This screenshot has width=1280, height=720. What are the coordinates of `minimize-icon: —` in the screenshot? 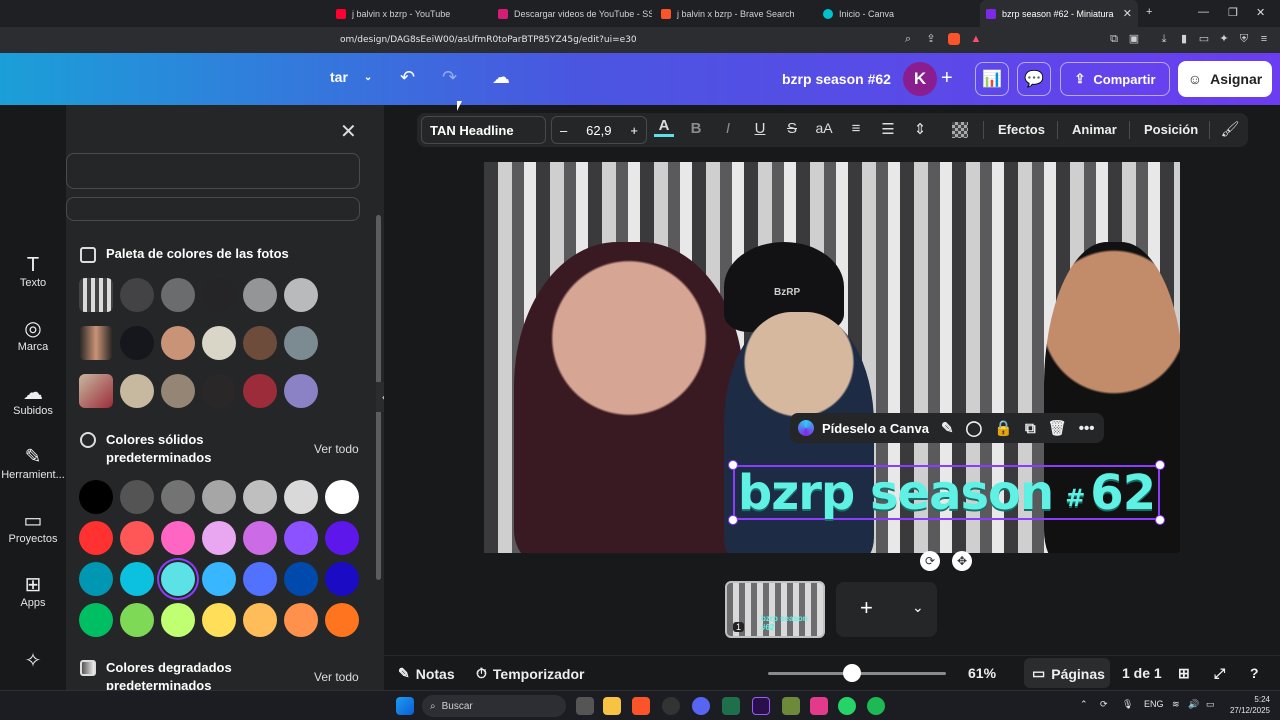 It's located at (1203, 12).